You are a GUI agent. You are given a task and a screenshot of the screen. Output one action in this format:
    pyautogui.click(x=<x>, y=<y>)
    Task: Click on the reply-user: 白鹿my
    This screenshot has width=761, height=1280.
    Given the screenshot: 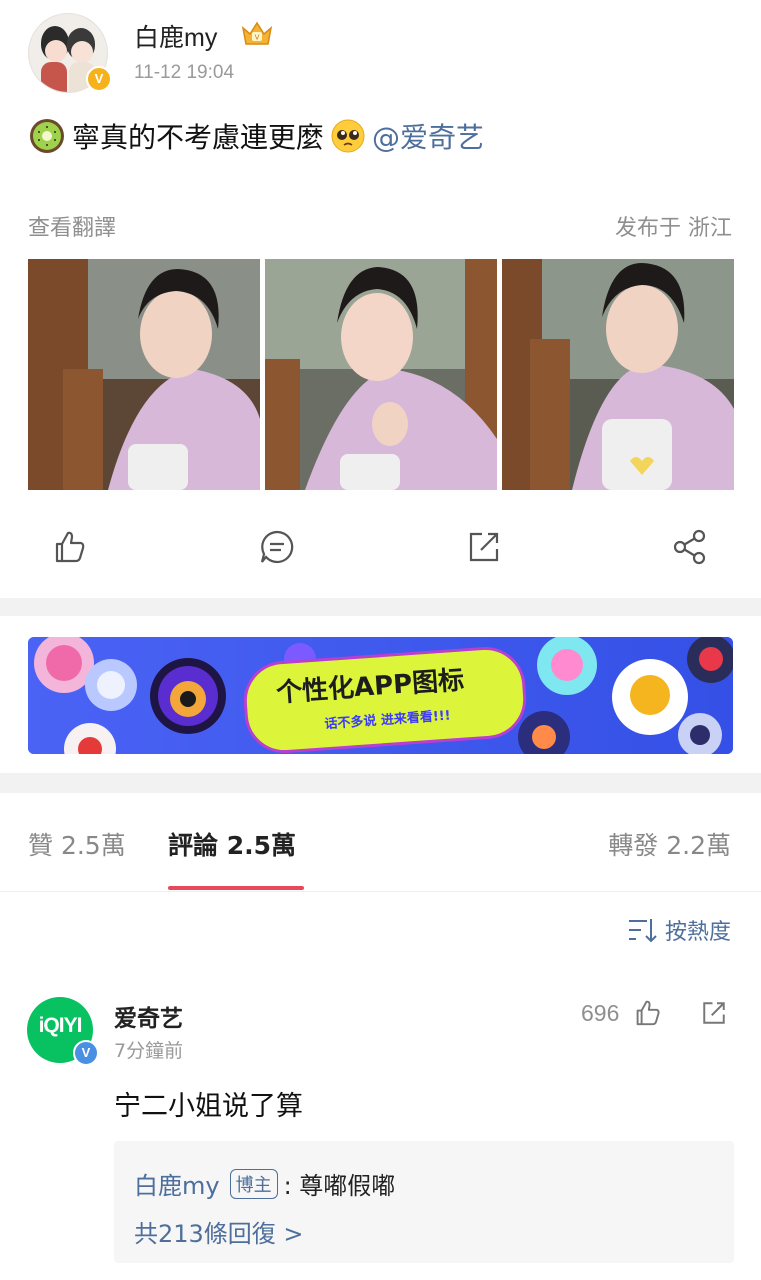 What is the action you would take?
    pyautogui.click(x=177, y=1183)
    